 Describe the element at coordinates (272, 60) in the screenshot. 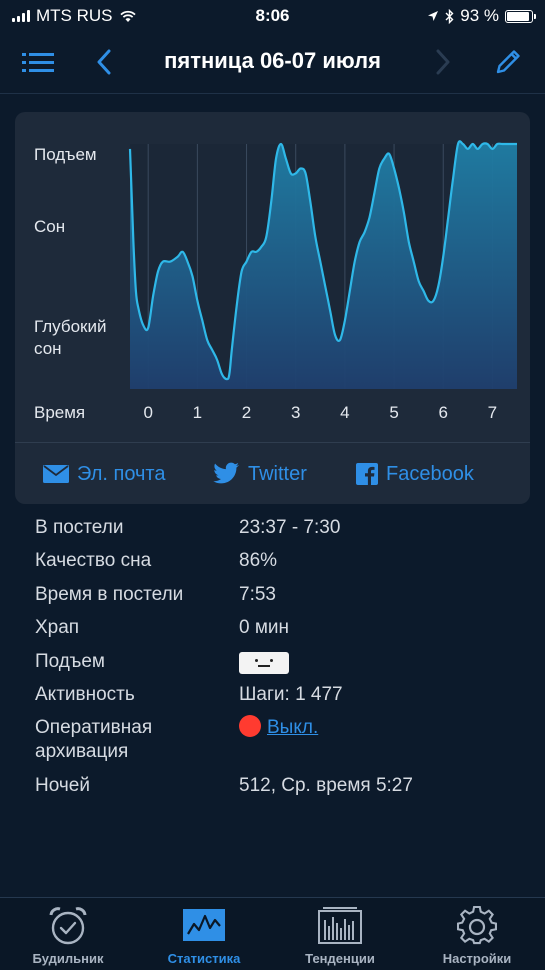

I see `page-title: пятница 06-07 июля` at that location.